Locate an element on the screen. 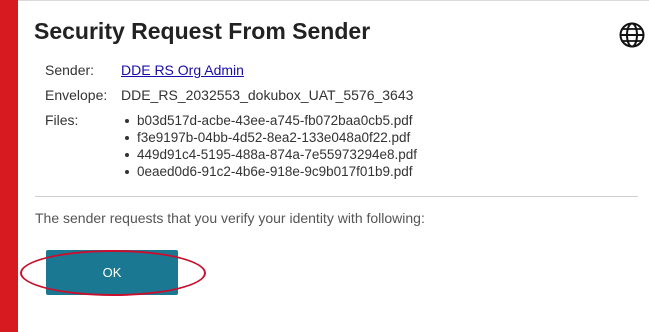 This screenshot has width=649, height=332. files-label: Files: is located at coordinates (62, 120).